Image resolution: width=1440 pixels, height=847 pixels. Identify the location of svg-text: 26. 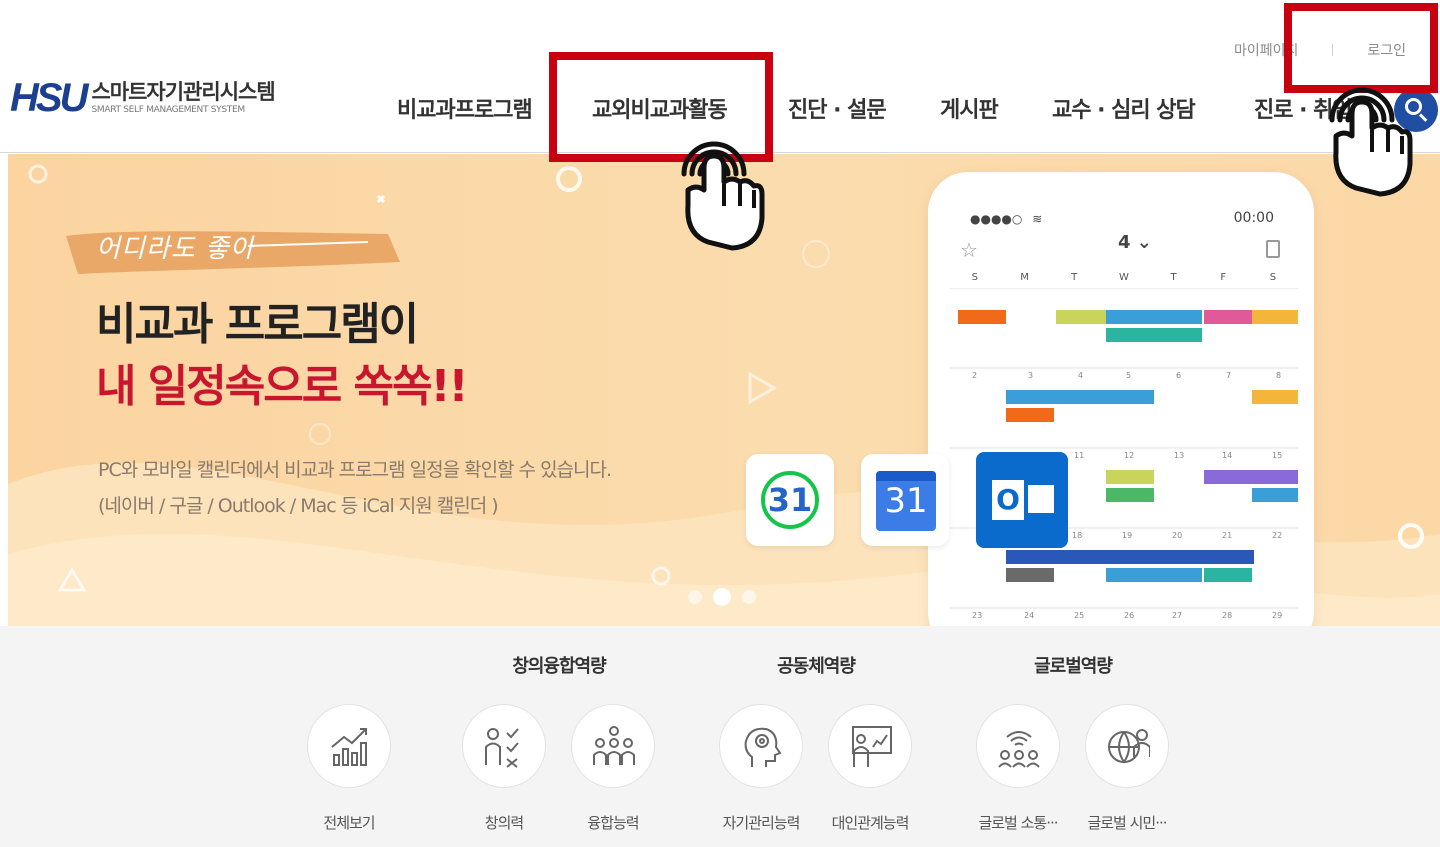
(1129, 615).